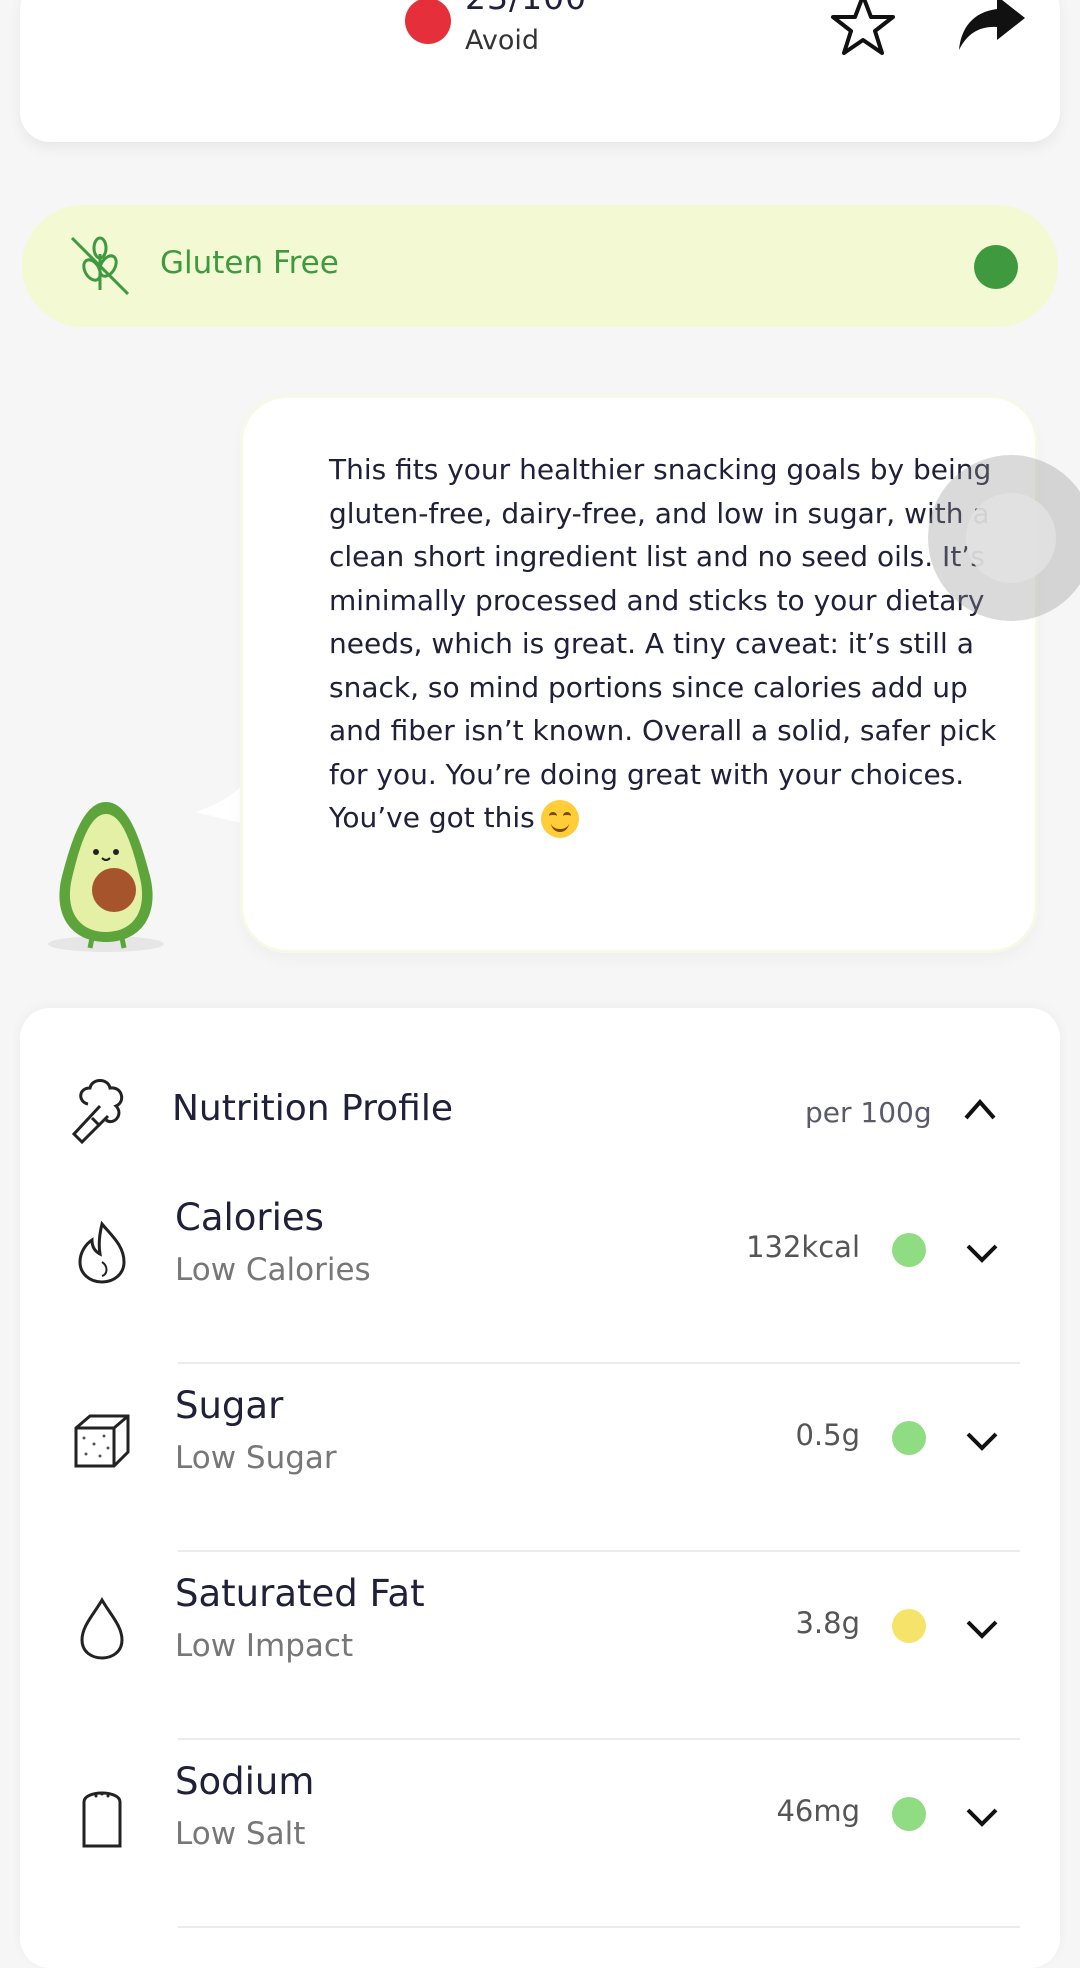 The image size is (1080, 1968). What do you see at coordinates (863, 30) in the screenshot?
I see `star-icon` at bounding box center [863, 30].